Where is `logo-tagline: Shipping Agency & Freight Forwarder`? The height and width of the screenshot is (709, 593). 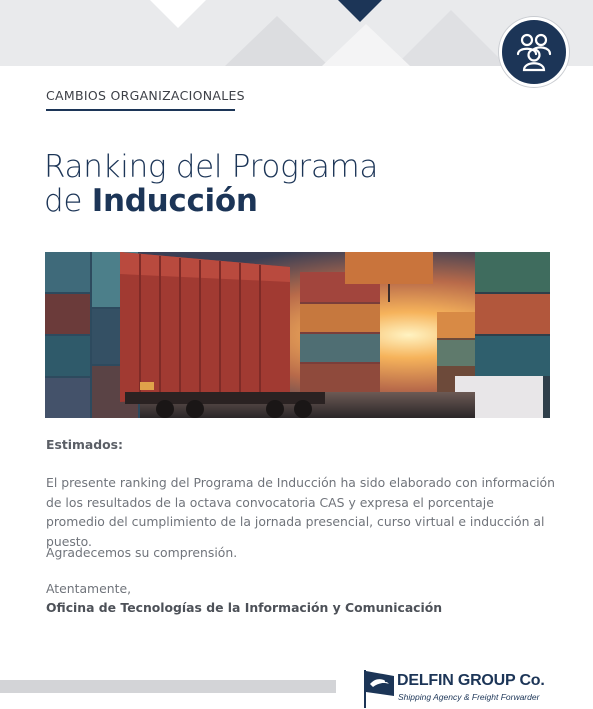
logo-tagline: Shipping Agency & Freight Forwarder is located at coordinates (469, 697).